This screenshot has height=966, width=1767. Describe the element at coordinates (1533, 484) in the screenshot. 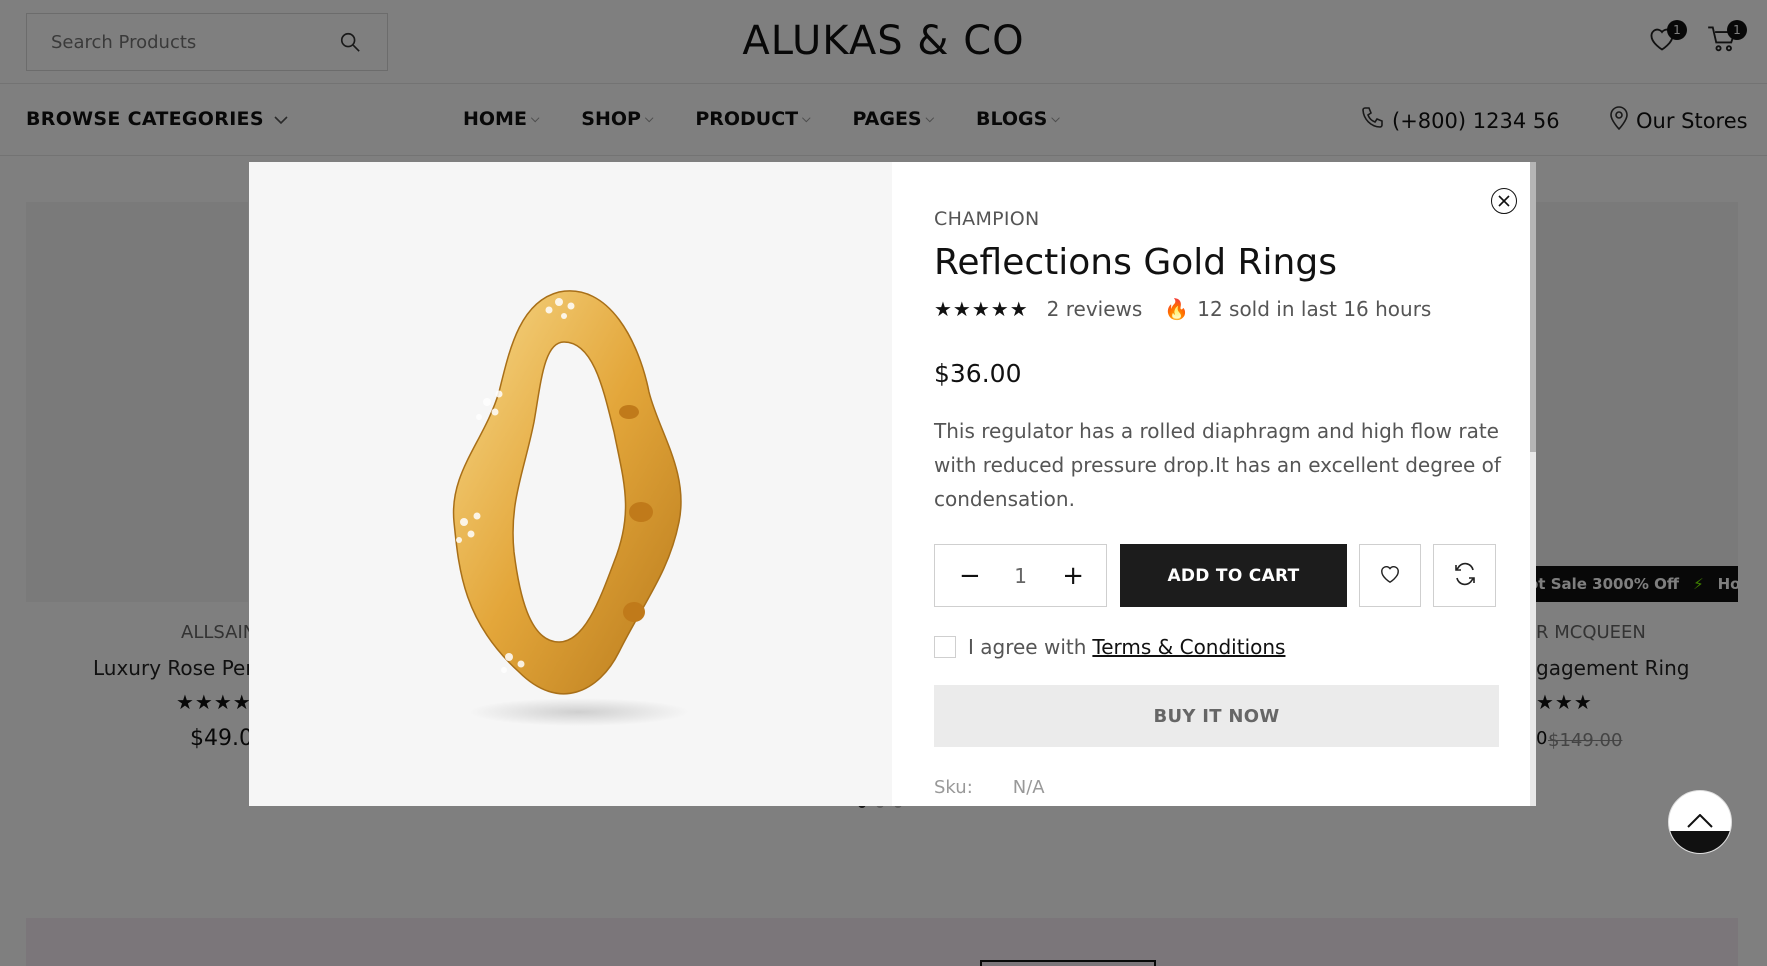

I see `modal-scrollbar` at that location.